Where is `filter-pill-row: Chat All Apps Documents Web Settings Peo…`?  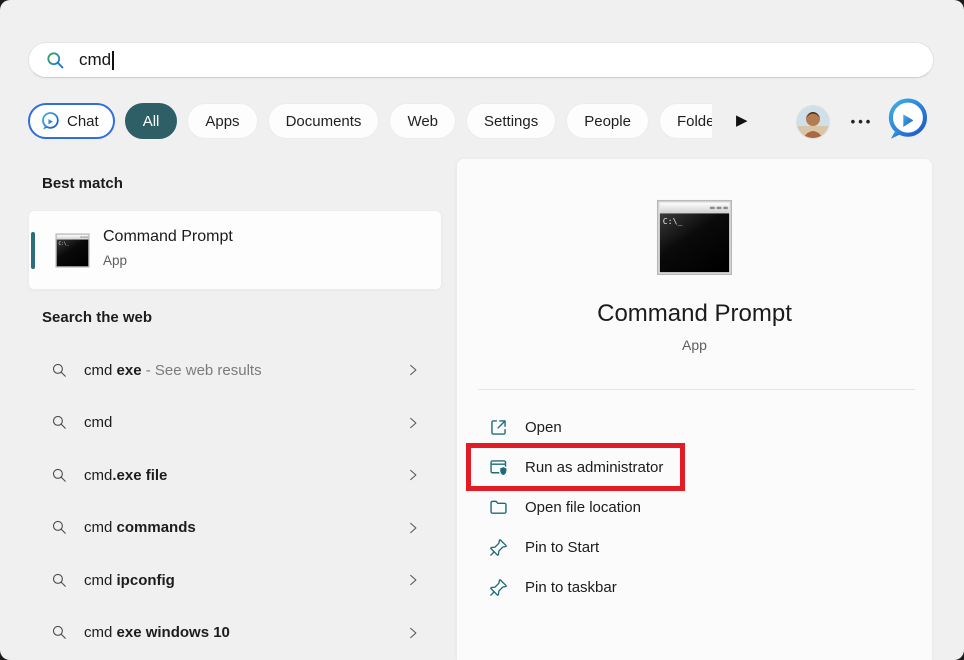 filter-pill-row: Chat All Apps Documents Web Settings Peo… is located at coordinates (370, 122).